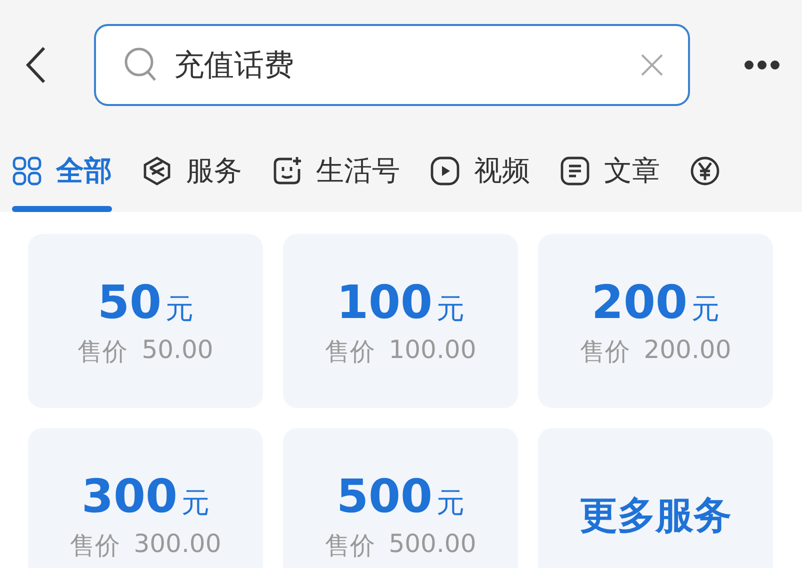 The height and width of the screenshot is (568, 802). I want to click on product-card: 300 元 售价 300.00, so click(145, 498).